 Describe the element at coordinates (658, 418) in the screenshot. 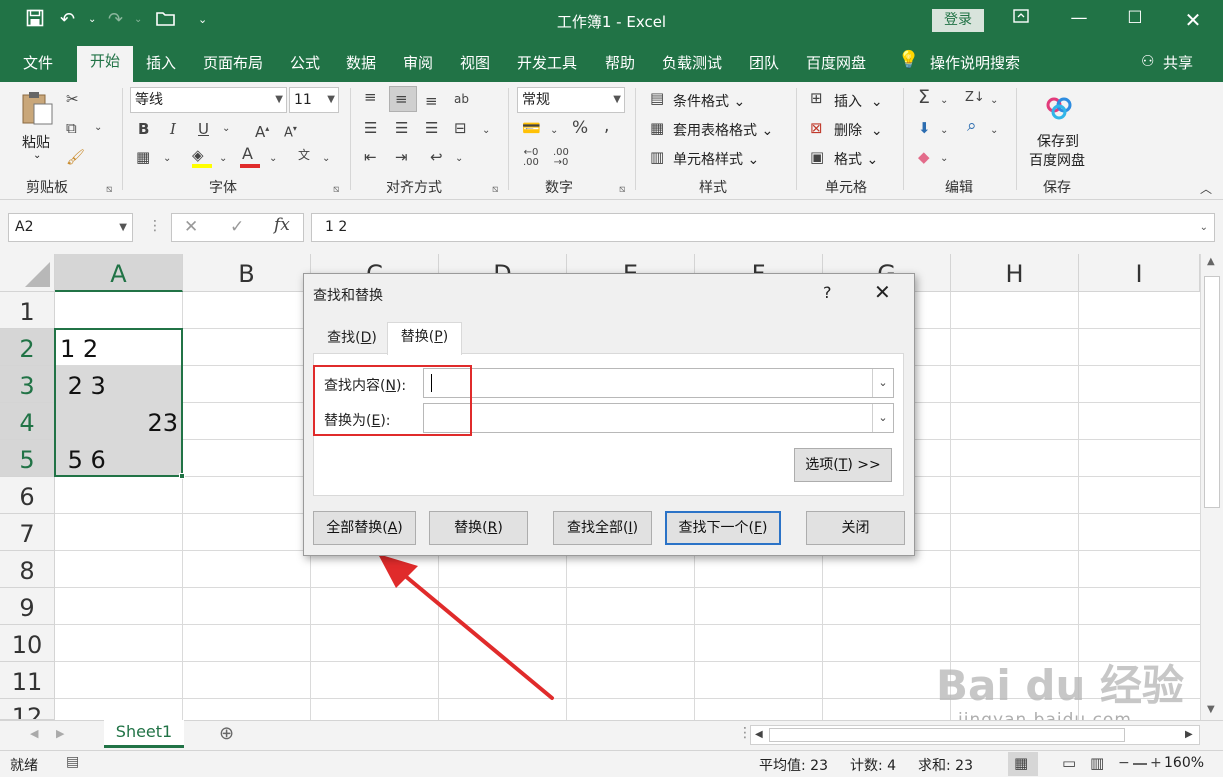

I see `replace-with-input: ⌄` at that location.